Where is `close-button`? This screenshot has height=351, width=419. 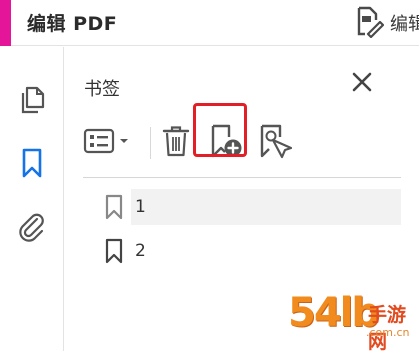 close-button is located at coordinates (362, 84).